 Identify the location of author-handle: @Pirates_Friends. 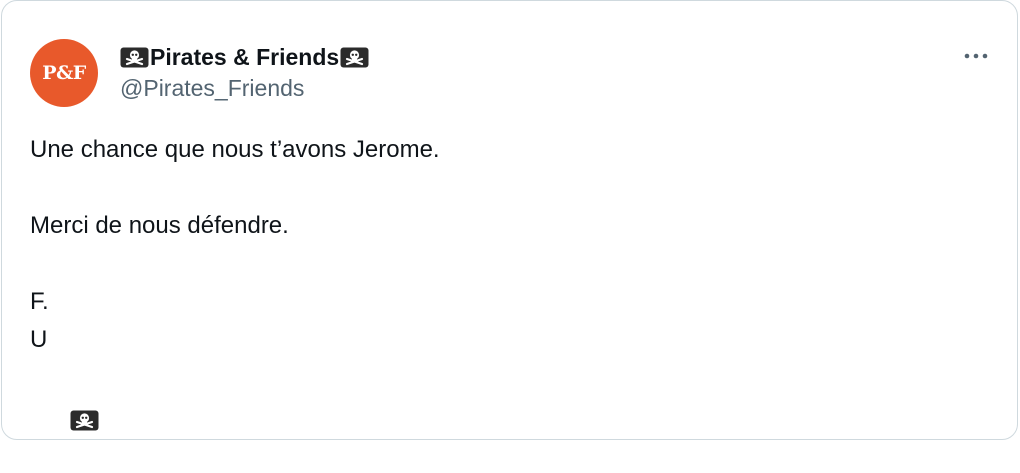
(212, 88).